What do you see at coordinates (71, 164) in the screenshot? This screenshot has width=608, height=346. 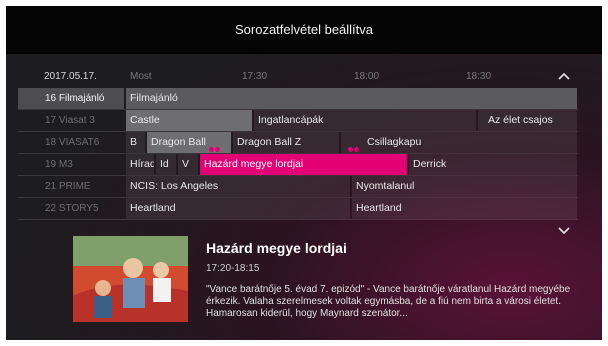 I see `channel-name: 19 M3` at bounding box center [71, 164].